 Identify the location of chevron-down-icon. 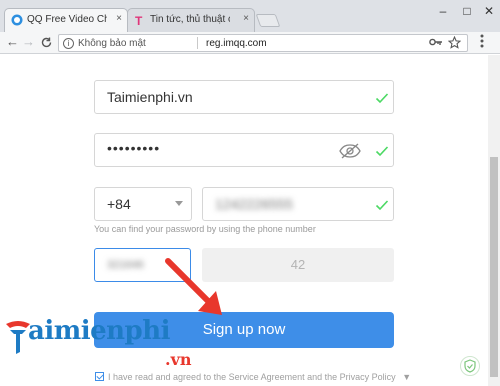
(179, 203).